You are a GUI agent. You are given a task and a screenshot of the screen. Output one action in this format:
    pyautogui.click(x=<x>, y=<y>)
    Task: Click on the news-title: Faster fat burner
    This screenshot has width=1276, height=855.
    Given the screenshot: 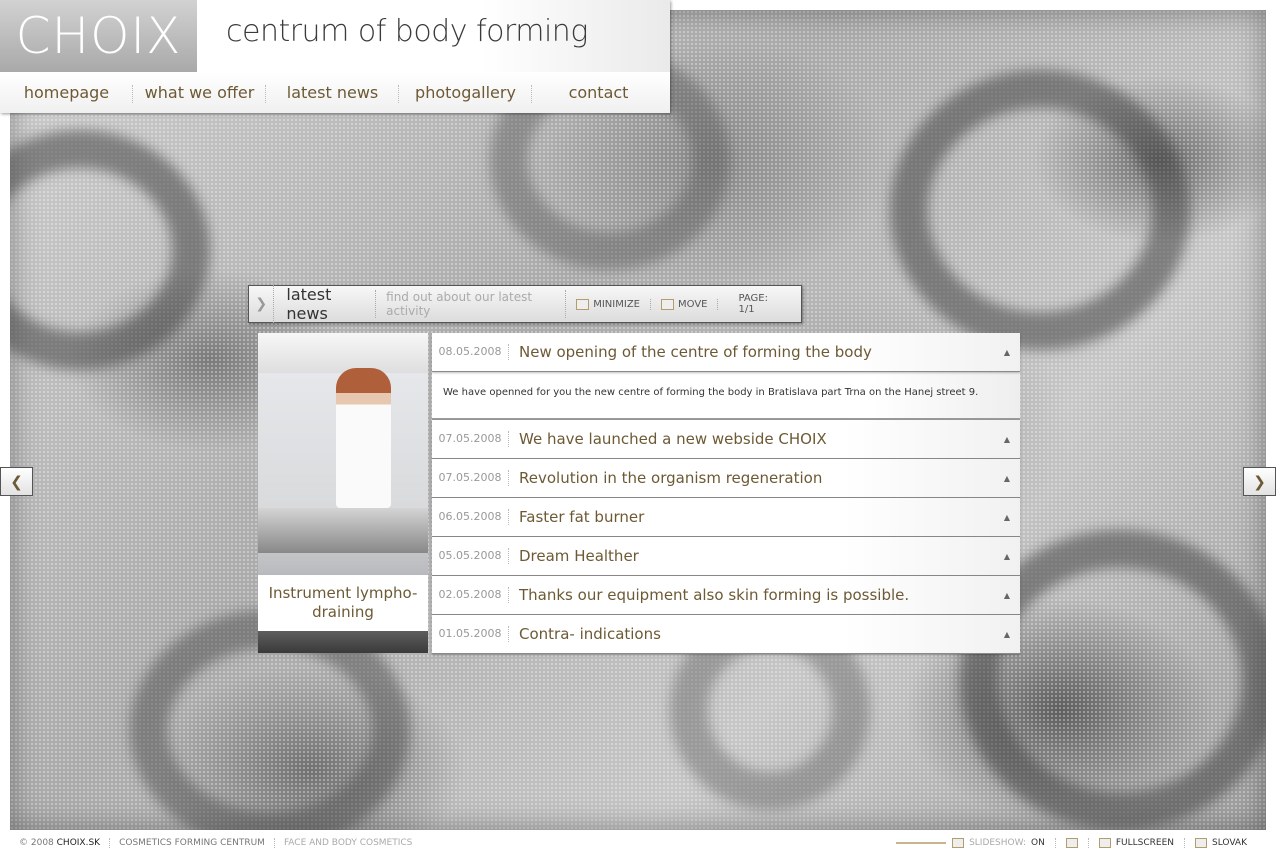 What is the action you would take?
    pyautogui.click(x=576, y=517)
    